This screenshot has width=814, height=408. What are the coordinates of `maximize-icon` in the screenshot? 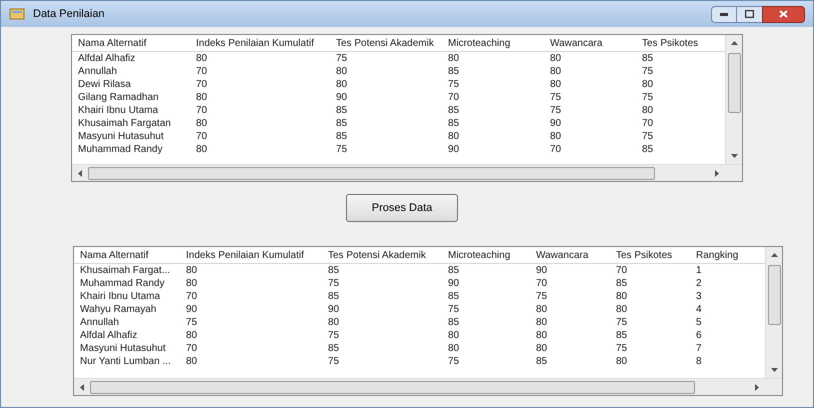 It's located at (749, 14).